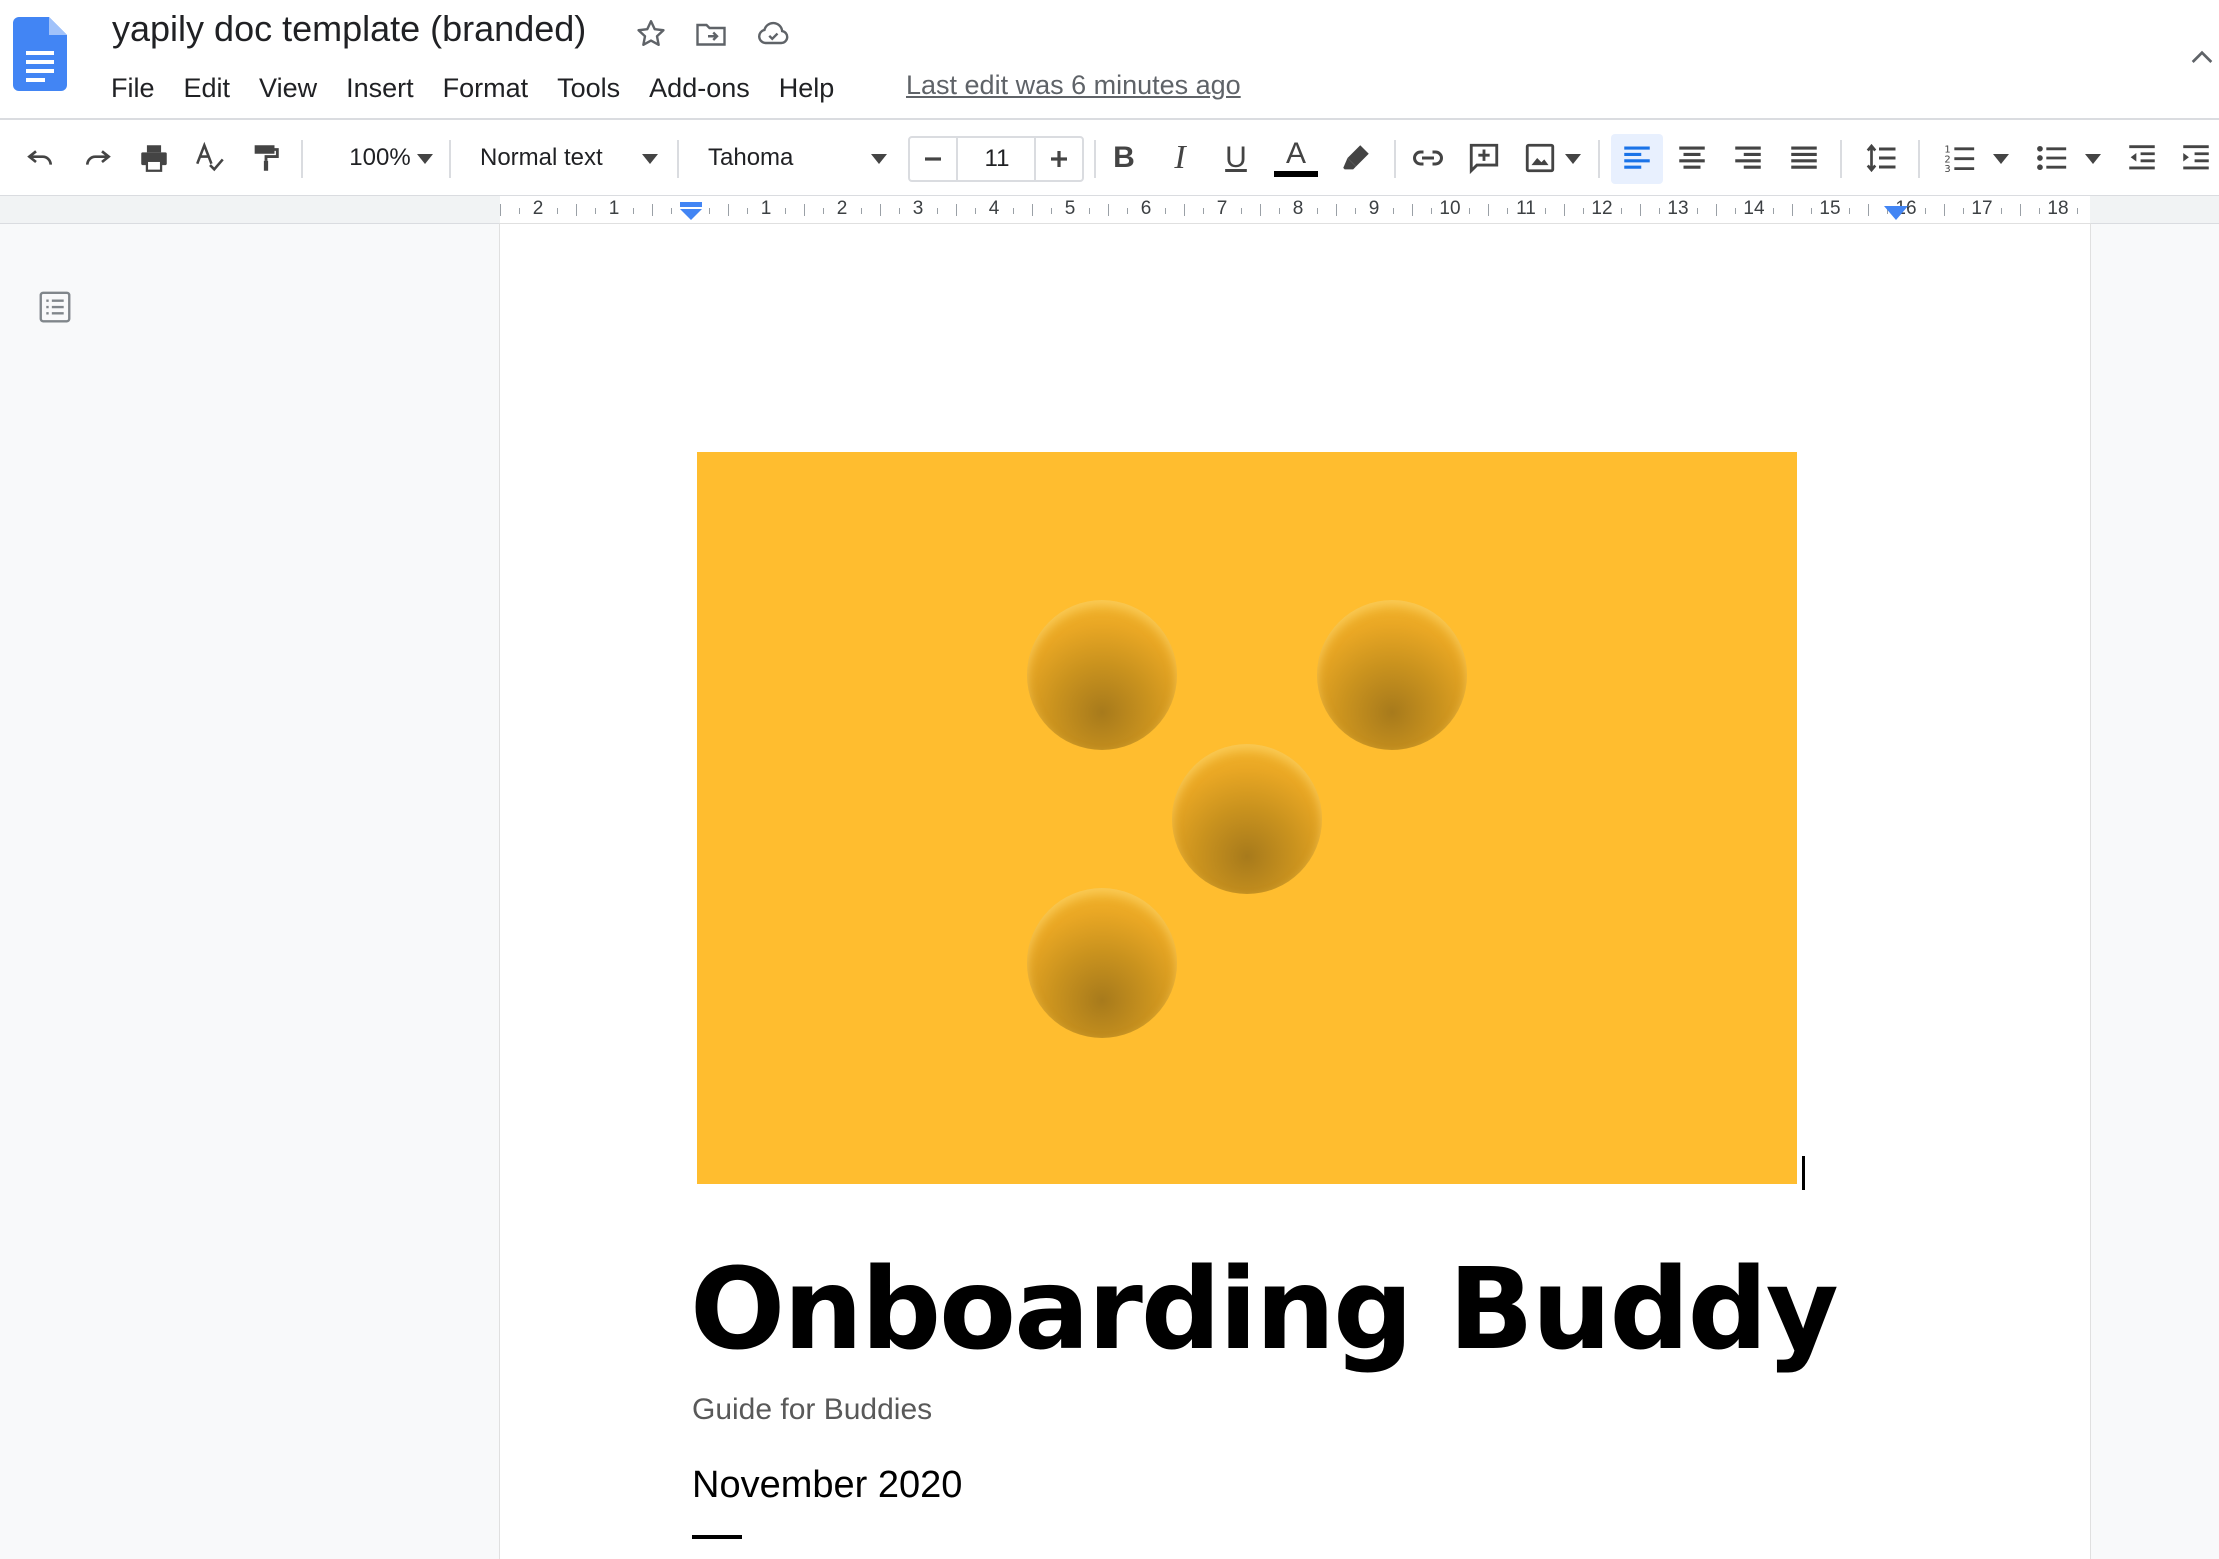  I want to click on decrease-font-size-button, so click(934, 159).